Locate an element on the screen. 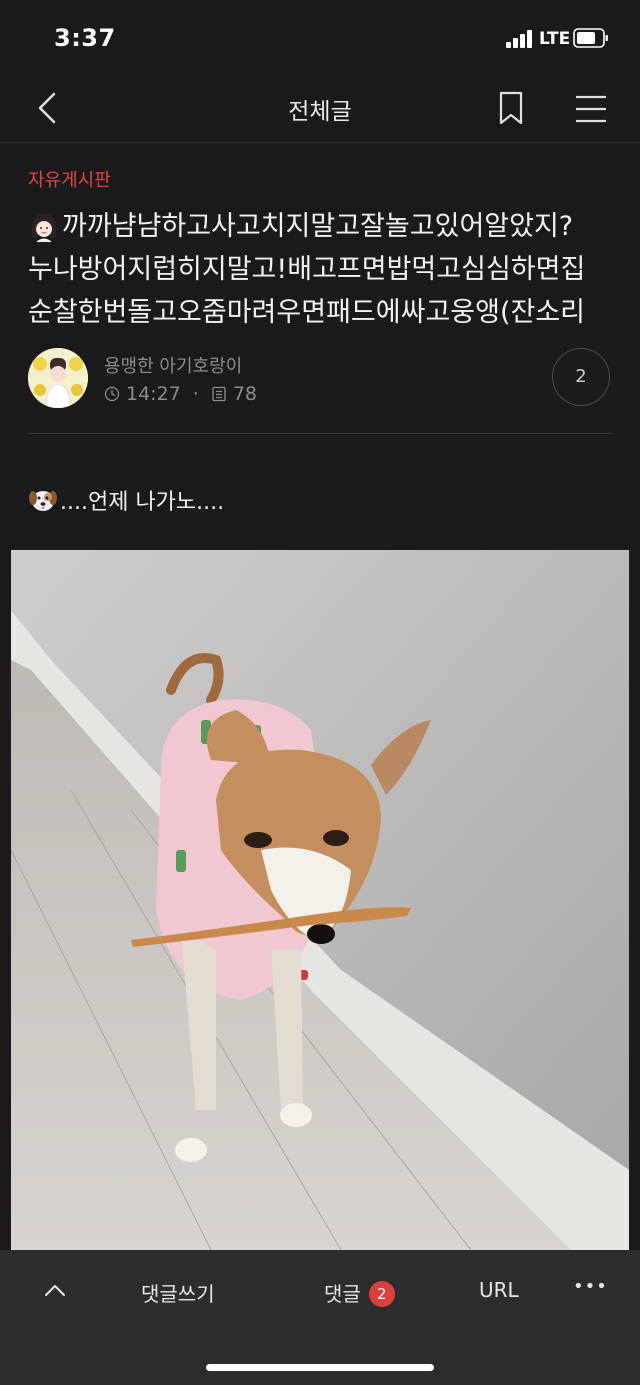 This screenshot has height=1385, width=640. views-icon is located at coordinates (219, 394).